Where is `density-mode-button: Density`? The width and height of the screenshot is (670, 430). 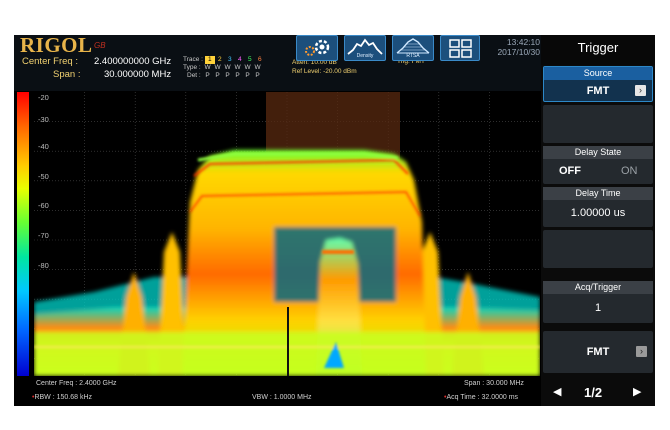
density-mode-button: Density is located at coordinates (365, 48).